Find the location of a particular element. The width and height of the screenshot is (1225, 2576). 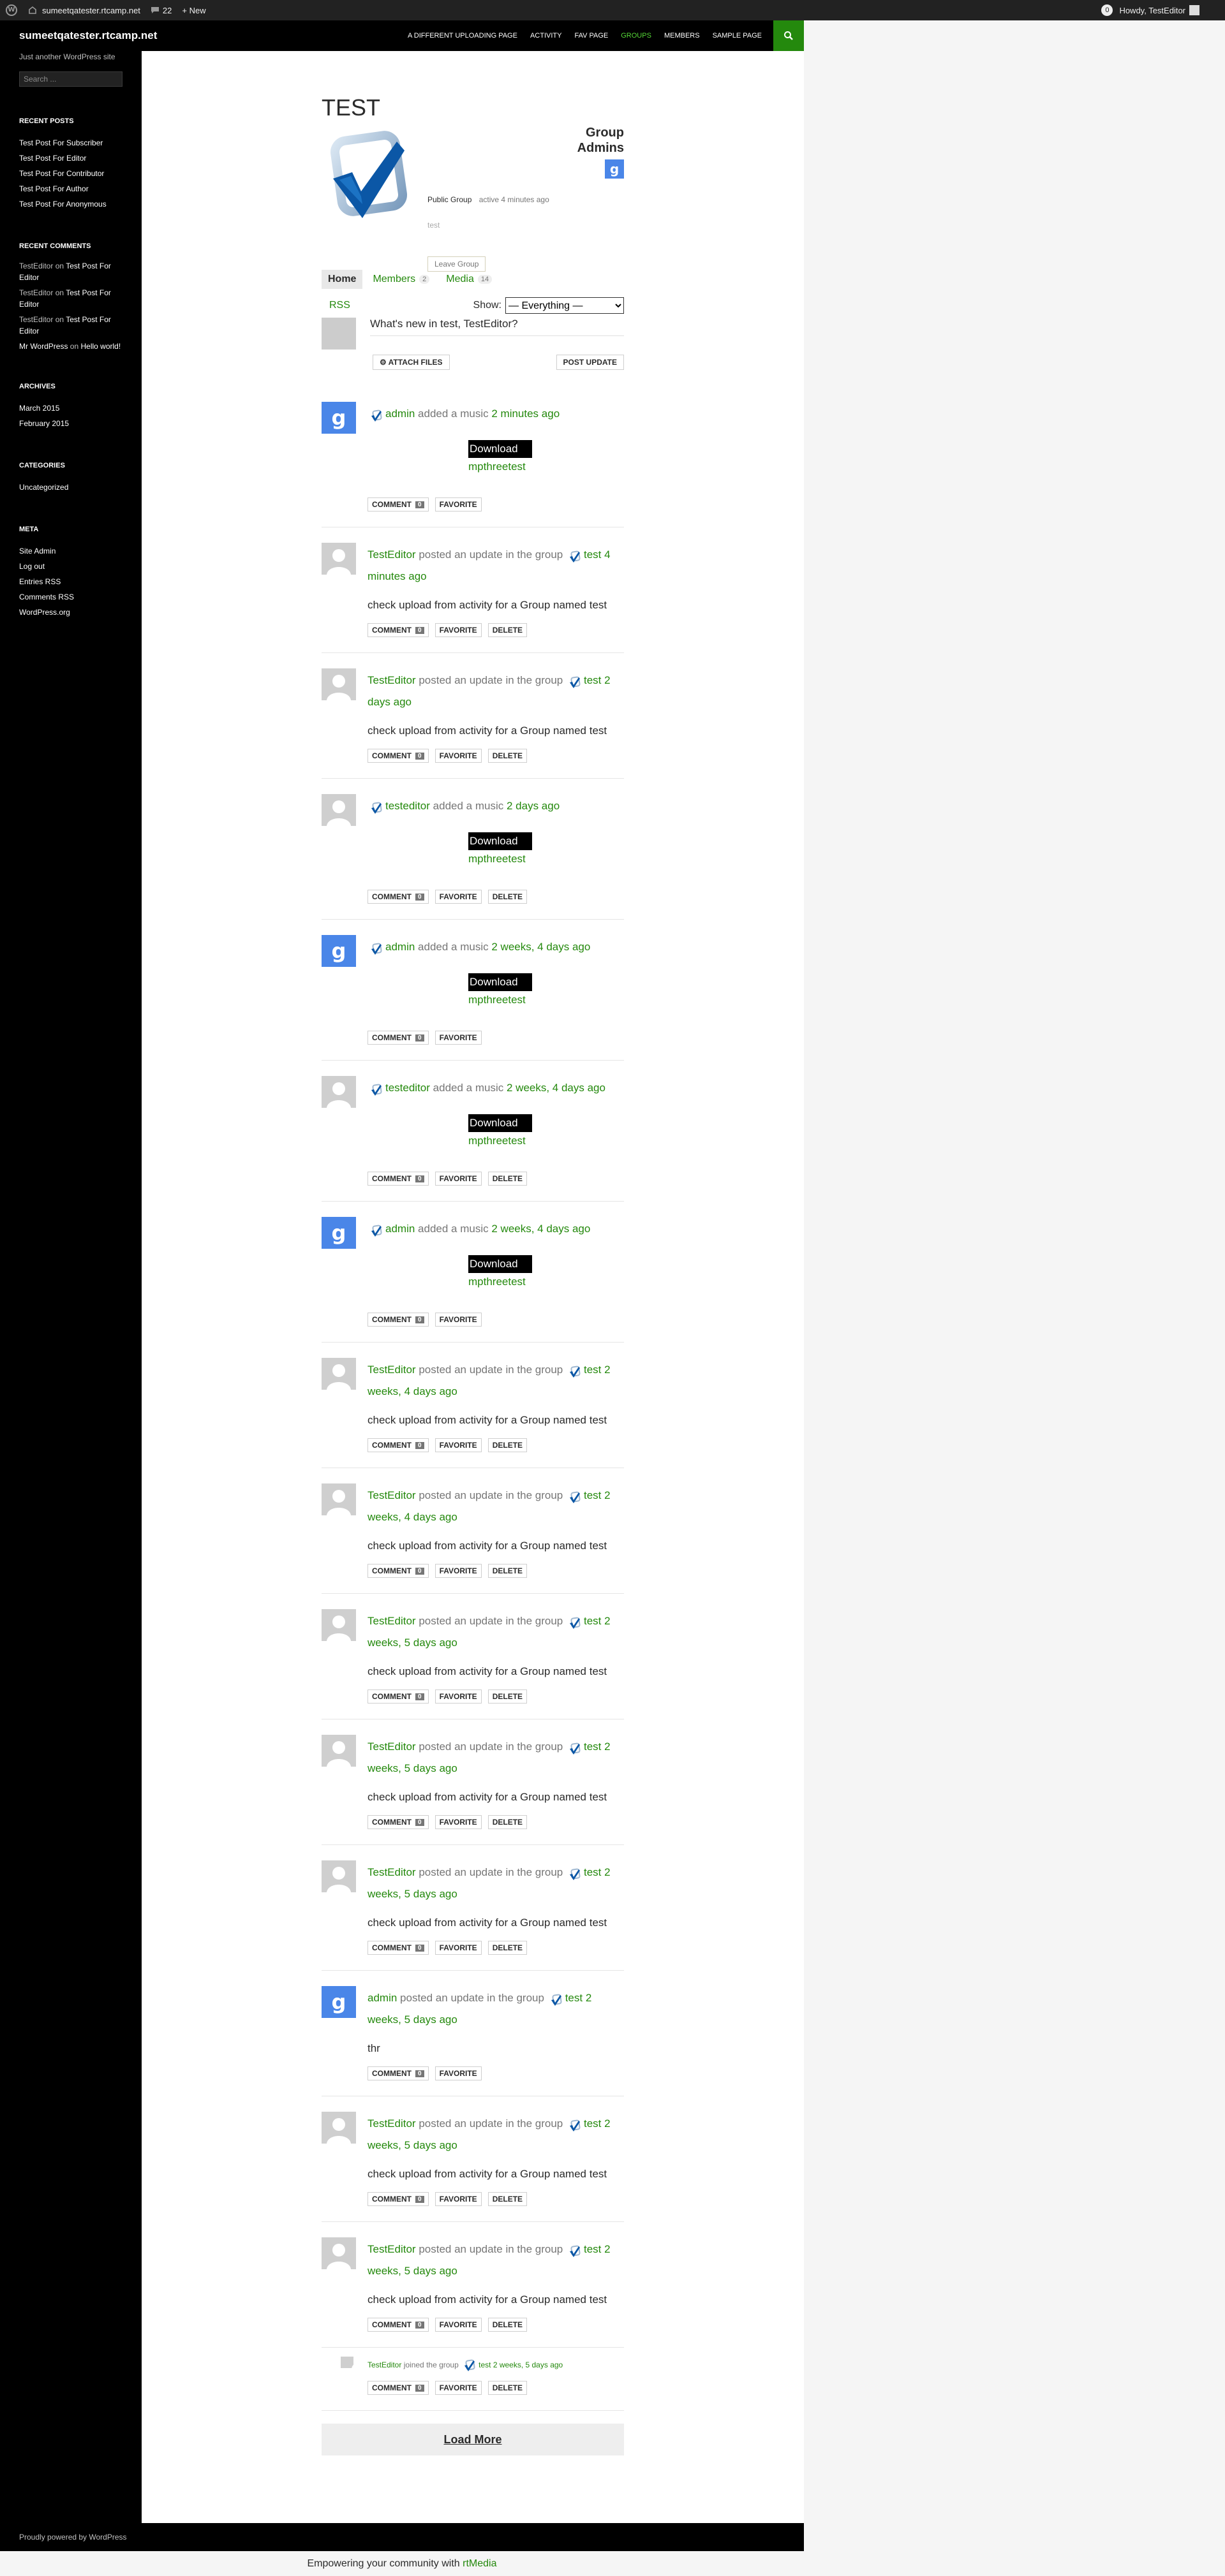

leave-group-button: Leave Group is located at coordinates (456, 264).